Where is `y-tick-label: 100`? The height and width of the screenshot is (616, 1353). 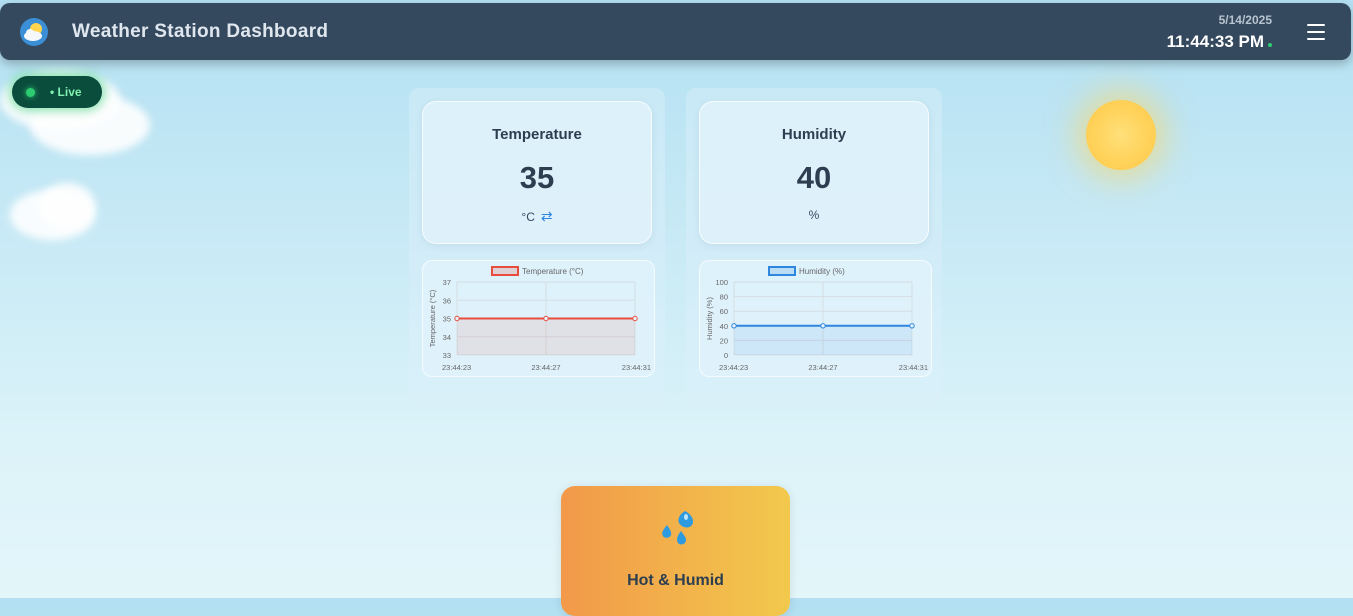 y-tick-label: 100 is located at coordinates (721, 282).